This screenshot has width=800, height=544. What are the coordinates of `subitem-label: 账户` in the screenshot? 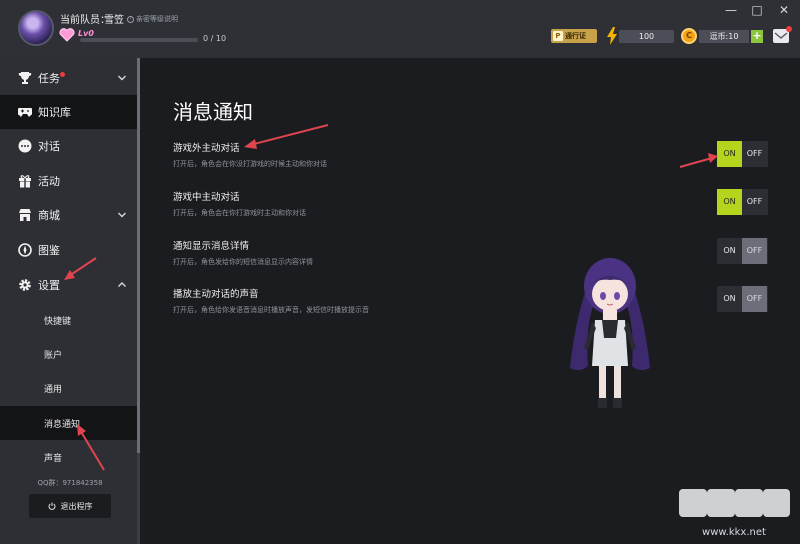 It's located at (53, 355).